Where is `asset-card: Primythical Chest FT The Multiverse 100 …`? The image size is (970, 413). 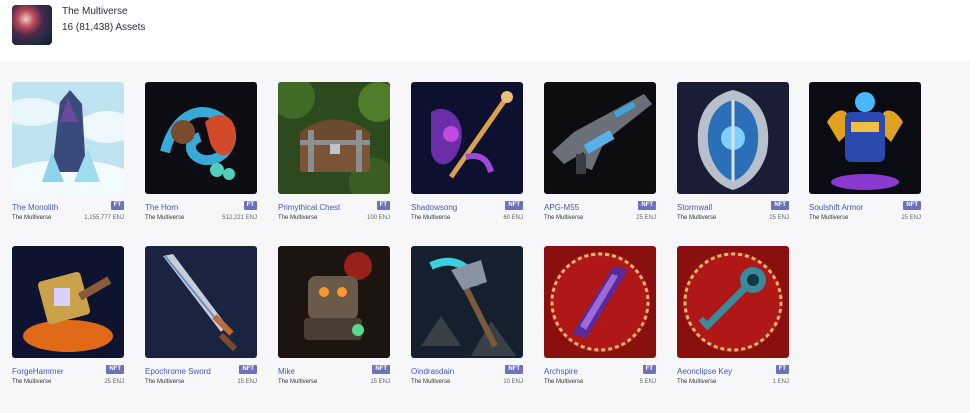 asset-card: Primythical Chest FT The Multiverse 100 … is located at coordinates (334, 151).